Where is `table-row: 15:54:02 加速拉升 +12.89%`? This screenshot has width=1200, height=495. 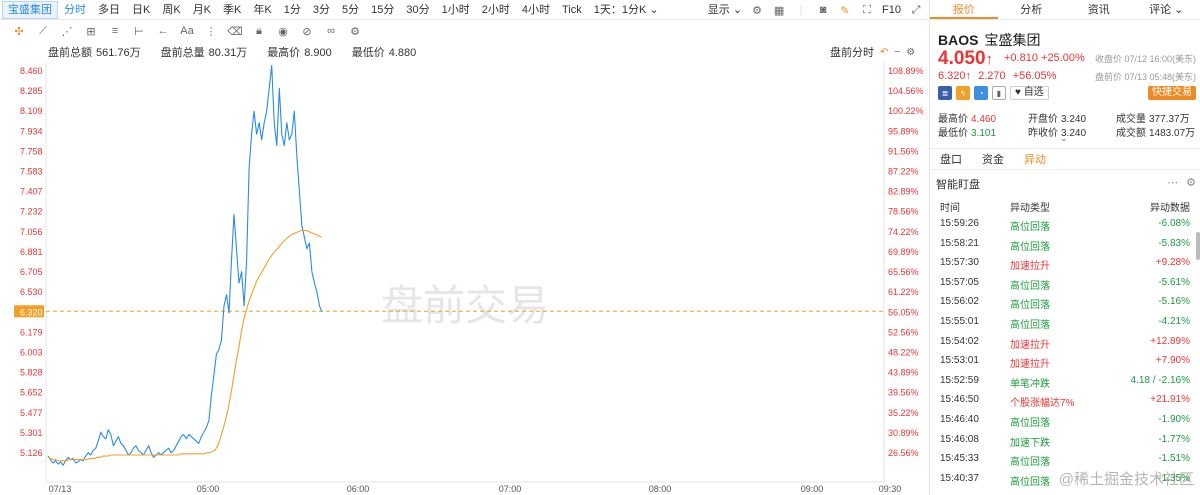 table-row: 15:54:02 加速拉升 +12.89% is located at coordinates (1062, 342).